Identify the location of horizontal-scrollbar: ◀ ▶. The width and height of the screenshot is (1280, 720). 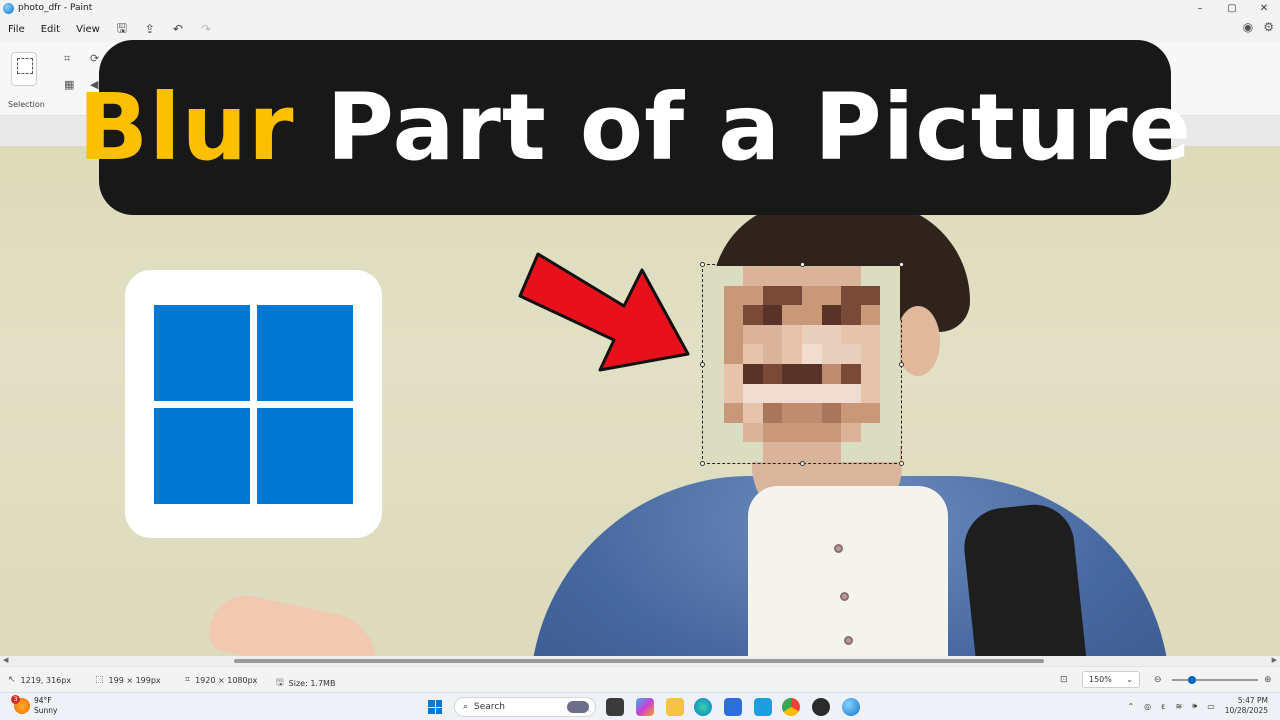
(640, 661).